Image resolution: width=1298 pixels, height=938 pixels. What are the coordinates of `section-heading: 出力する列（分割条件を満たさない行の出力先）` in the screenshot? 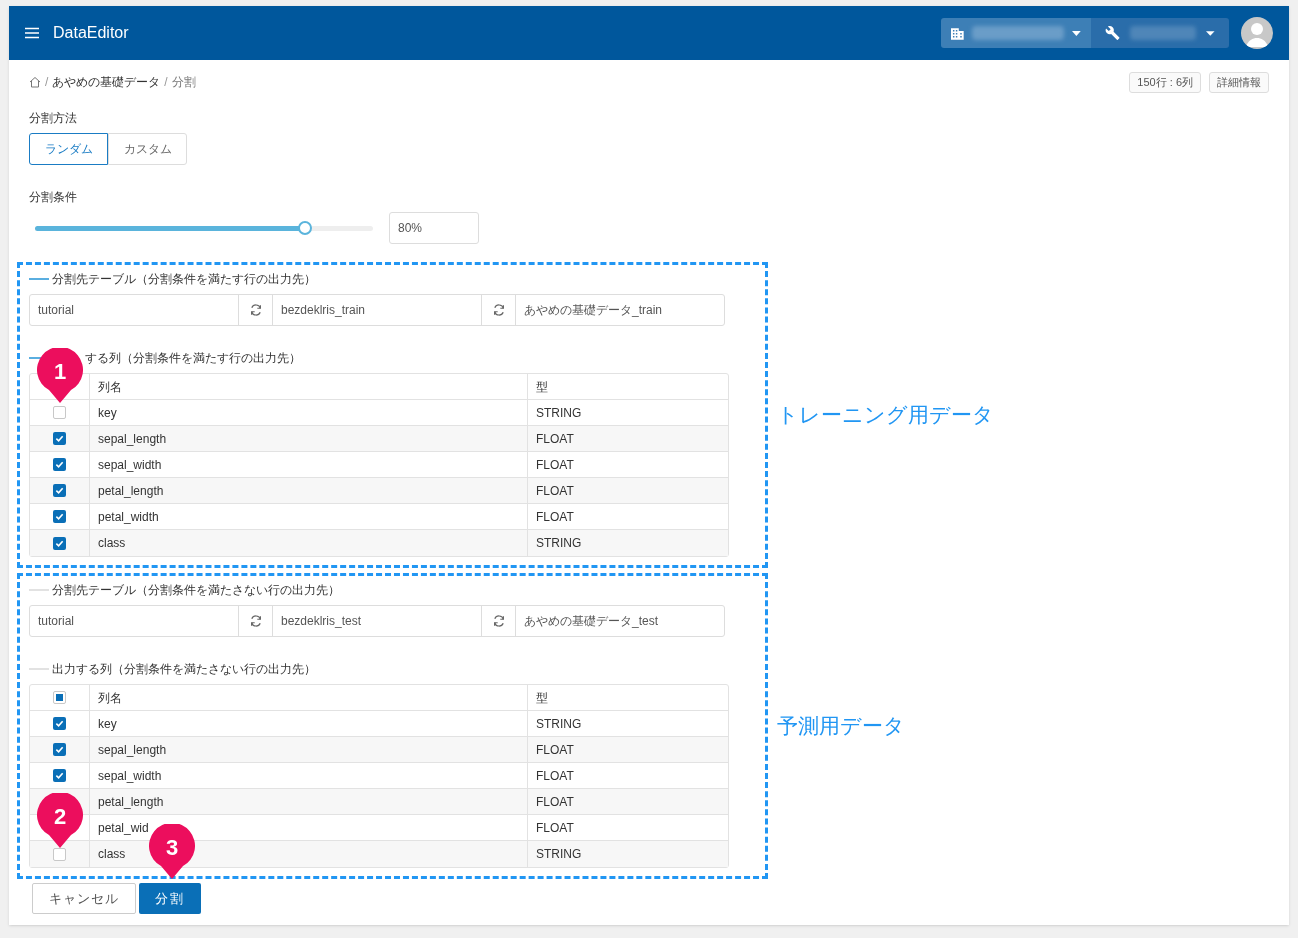 It's located at (184, 669).